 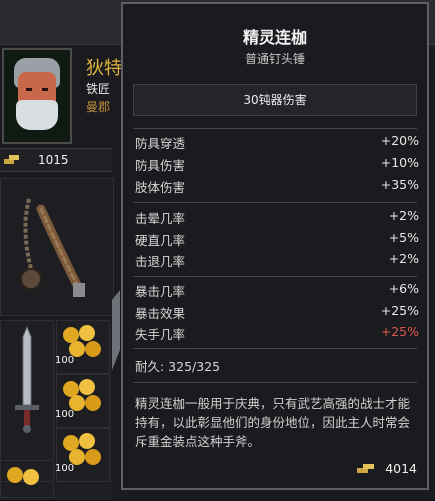 I want to click on money-amount: 1015, so click(x=53, y=160).